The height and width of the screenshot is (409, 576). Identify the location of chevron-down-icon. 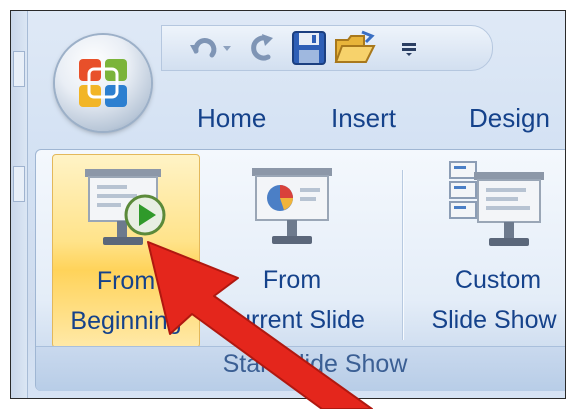
(227, 48).